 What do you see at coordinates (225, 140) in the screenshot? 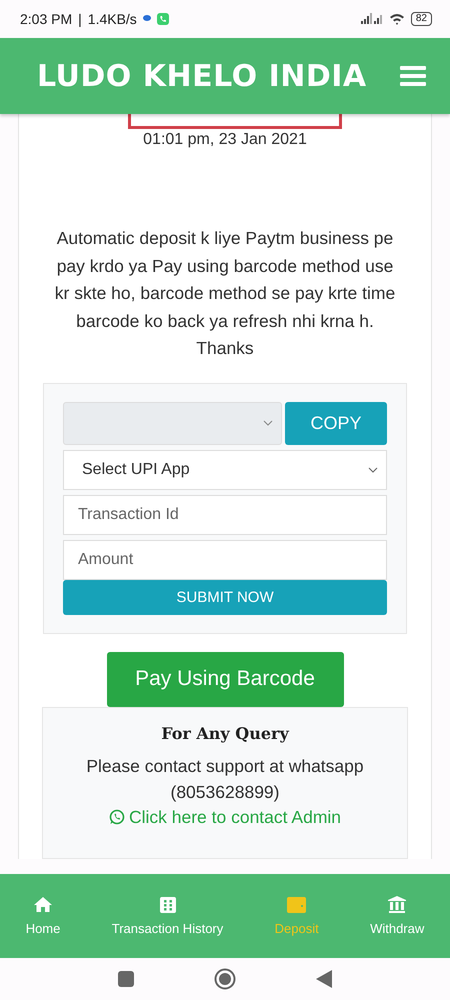
I see `order-date: 01:01 pm, 23 Jan 2021` at bounding box center [225, 140].